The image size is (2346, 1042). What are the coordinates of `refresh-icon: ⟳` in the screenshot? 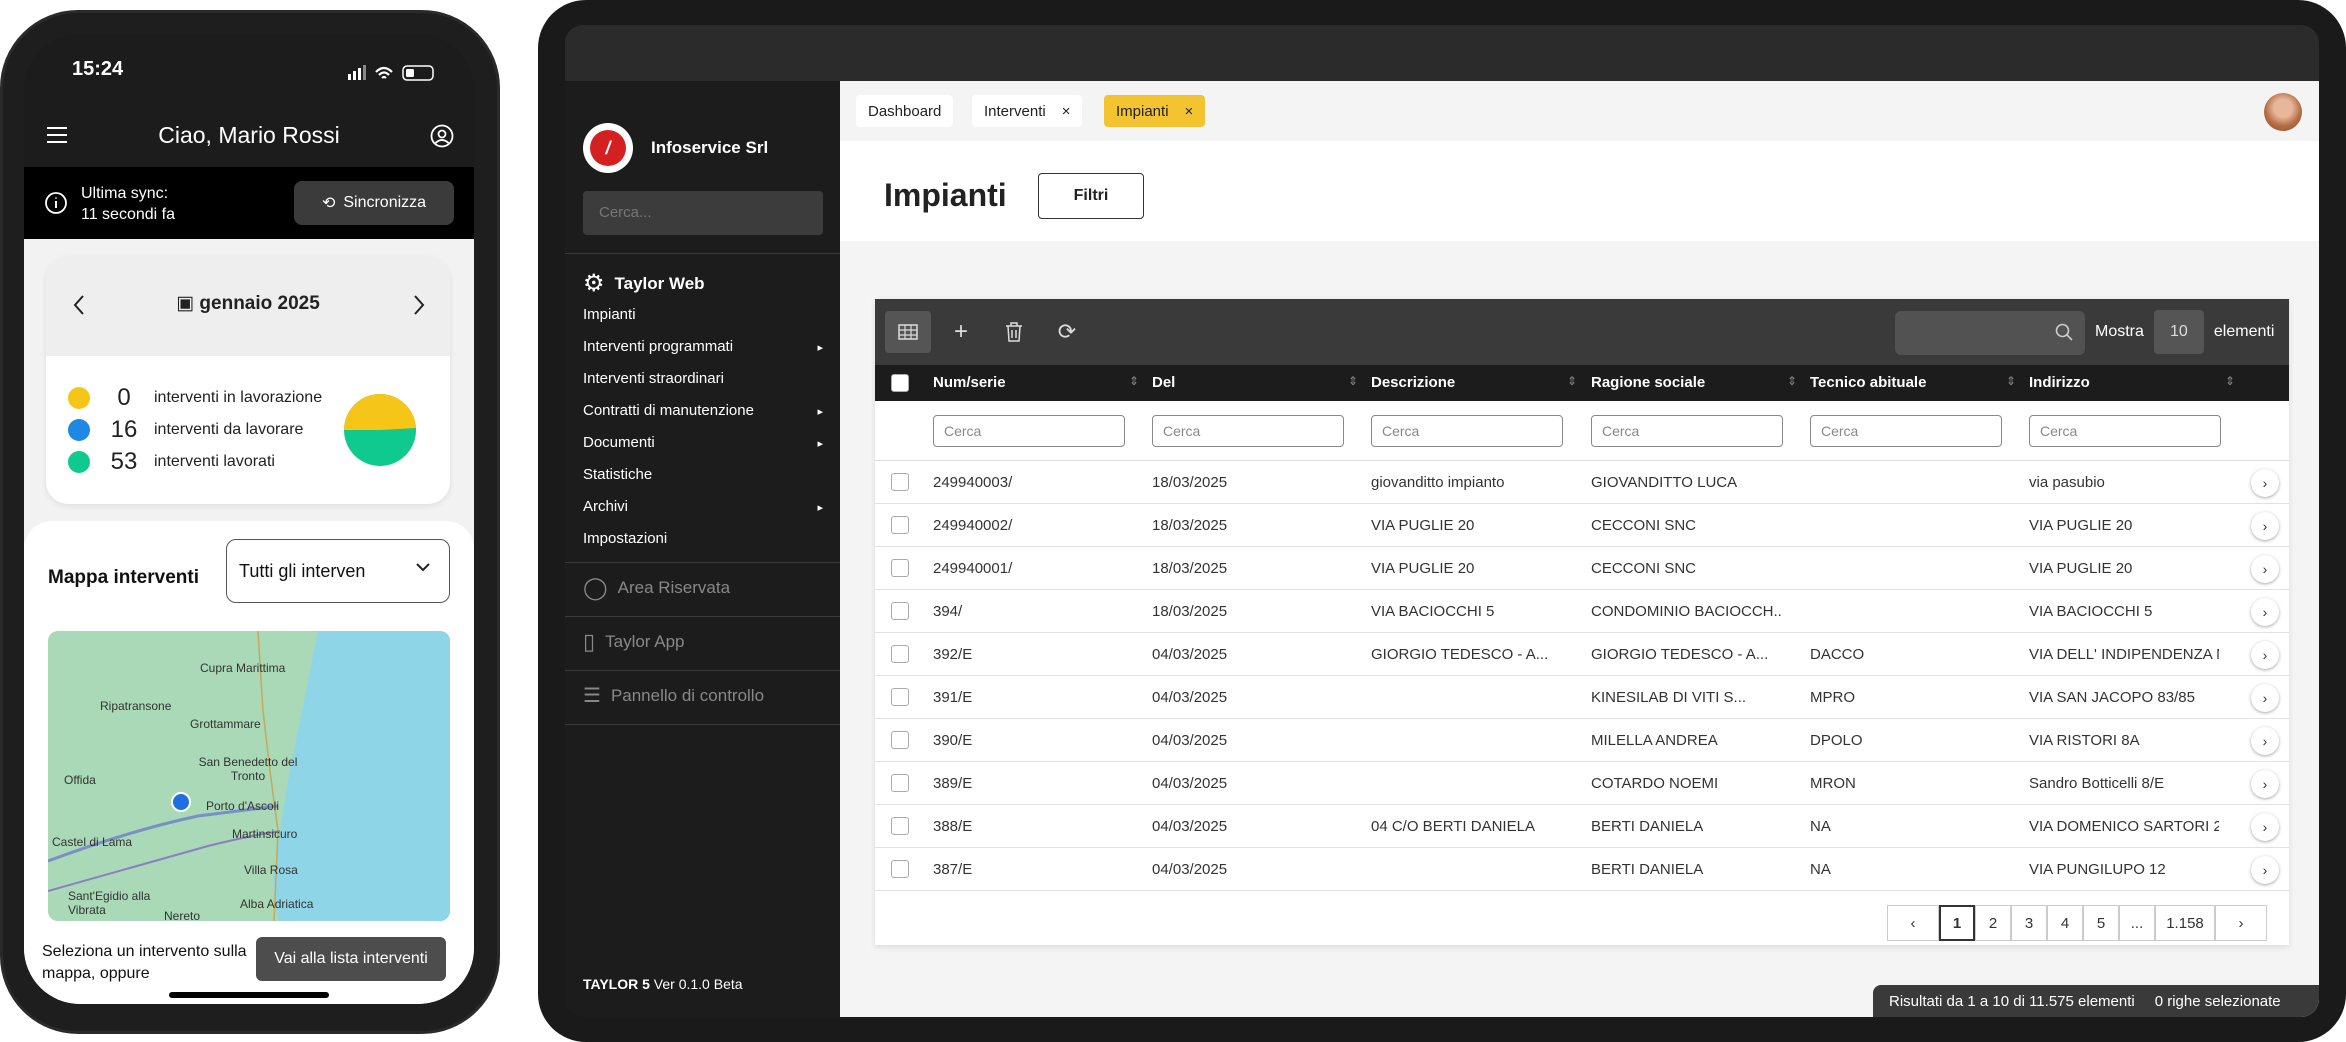 It's located at (1067, 332).